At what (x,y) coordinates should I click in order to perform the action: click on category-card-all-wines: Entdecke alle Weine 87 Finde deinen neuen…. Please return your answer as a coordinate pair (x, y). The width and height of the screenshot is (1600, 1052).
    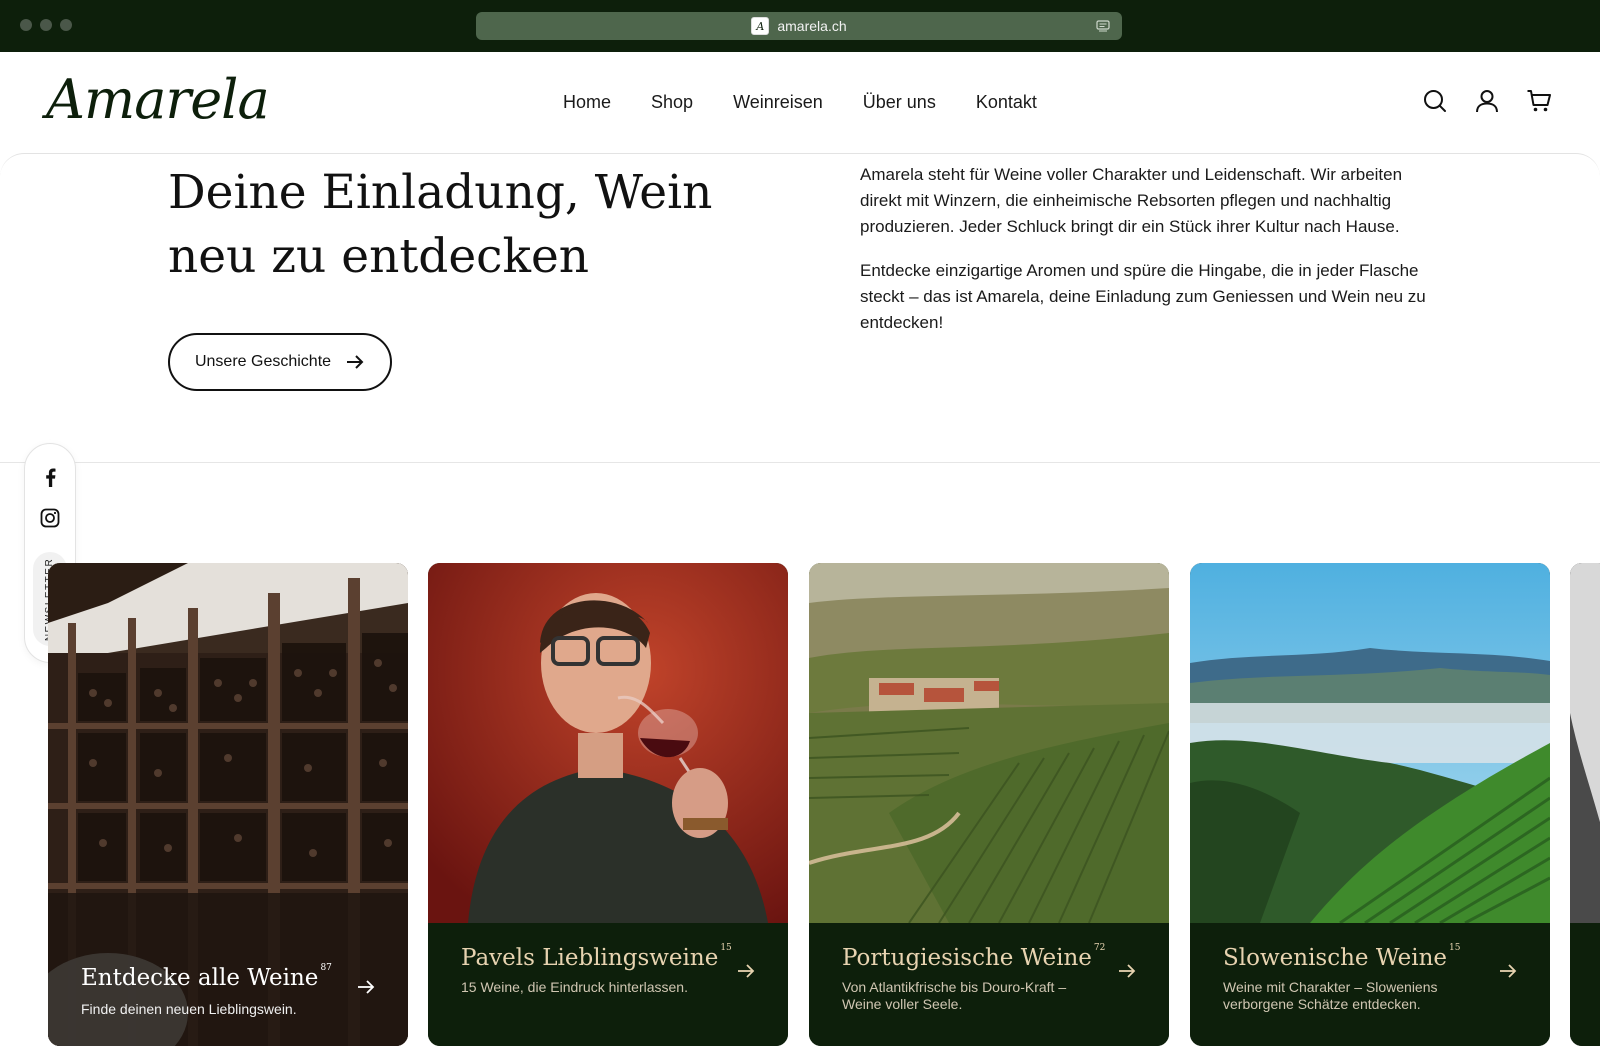
    Looking at the image, I should click on (228, 804).